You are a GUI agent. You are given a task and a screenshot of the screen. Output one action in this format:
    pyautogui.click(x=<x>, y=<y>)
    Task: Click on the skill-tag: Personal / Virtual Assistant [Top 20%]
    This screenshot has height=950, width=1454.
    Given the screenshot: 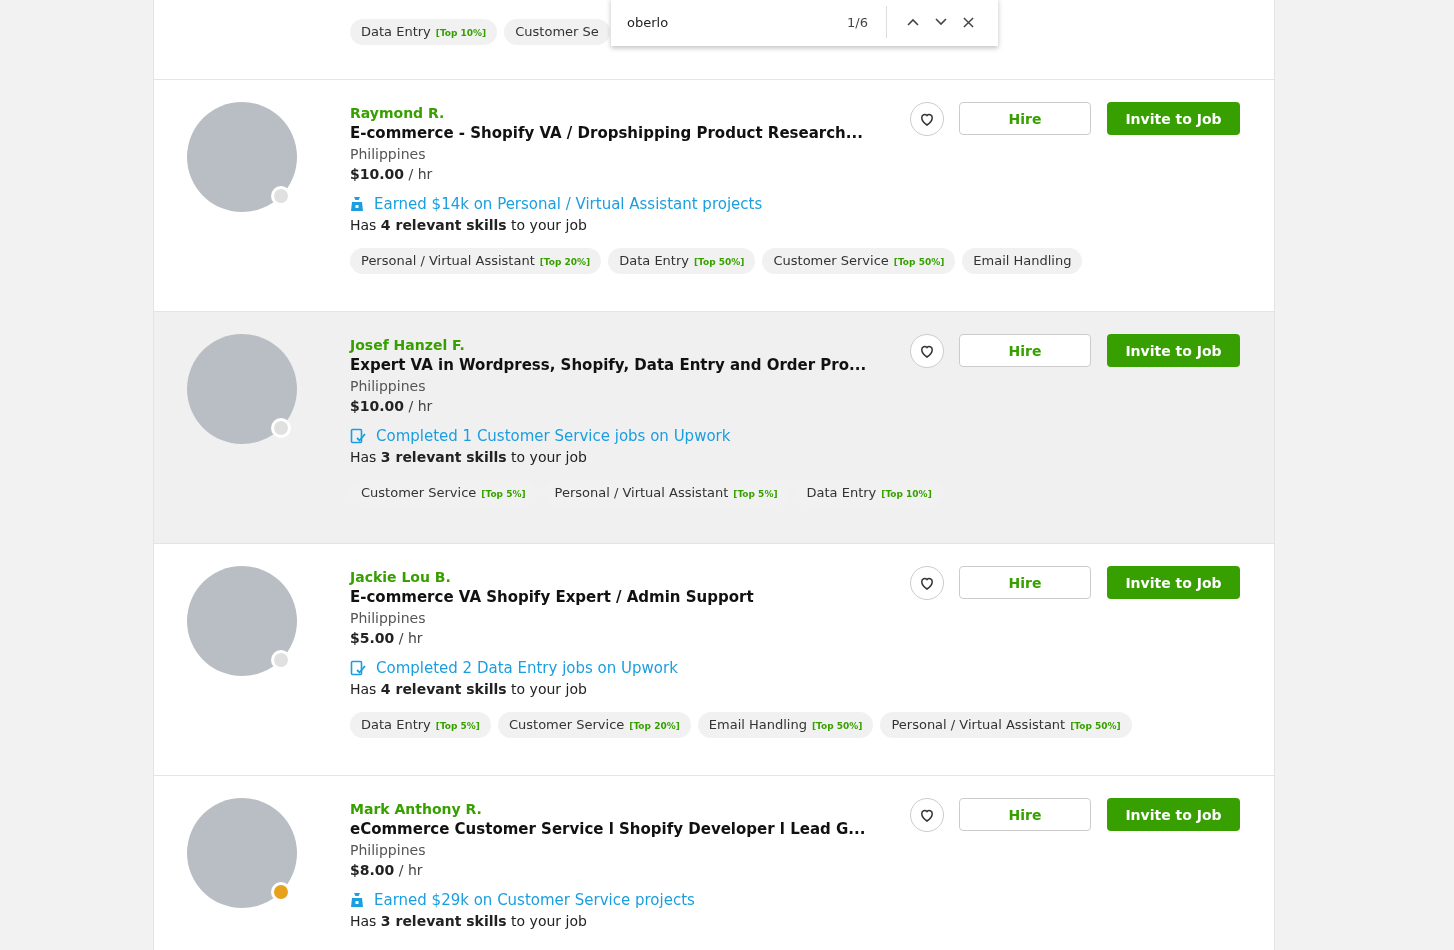 What is the action you would take?
    pyautogui.click(x=476, y=261)
    